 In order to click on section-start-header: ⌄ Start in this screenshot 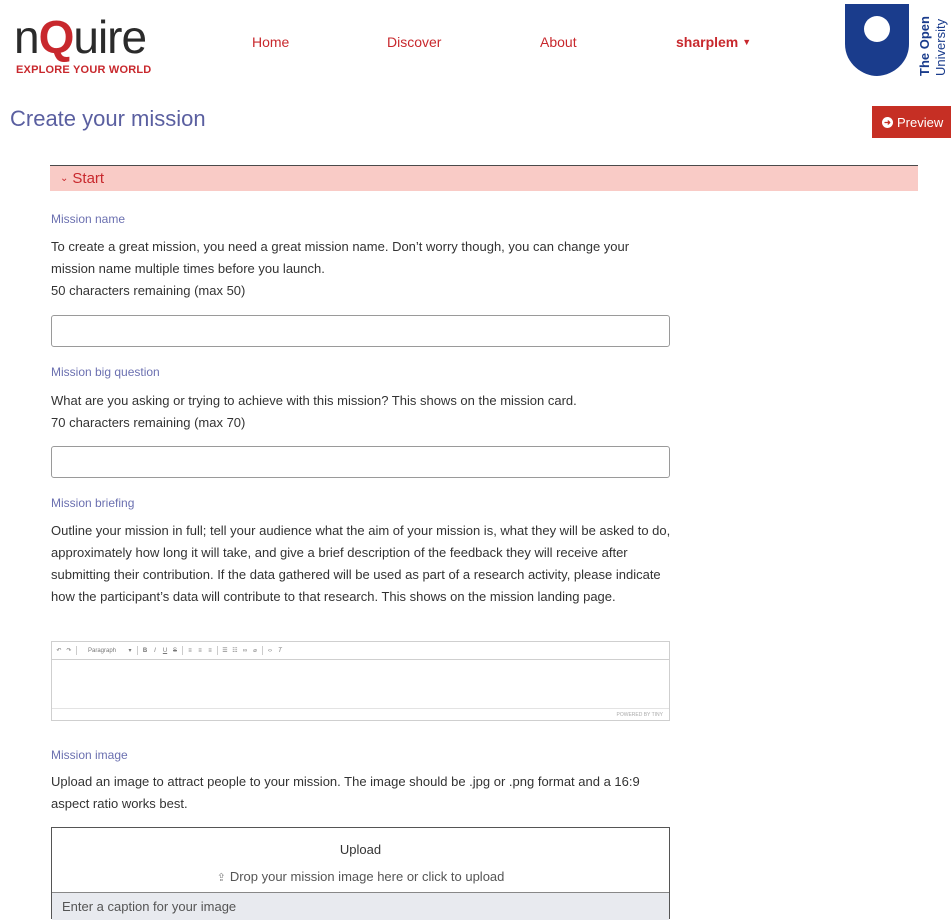, I will do `click(484, 178)`.